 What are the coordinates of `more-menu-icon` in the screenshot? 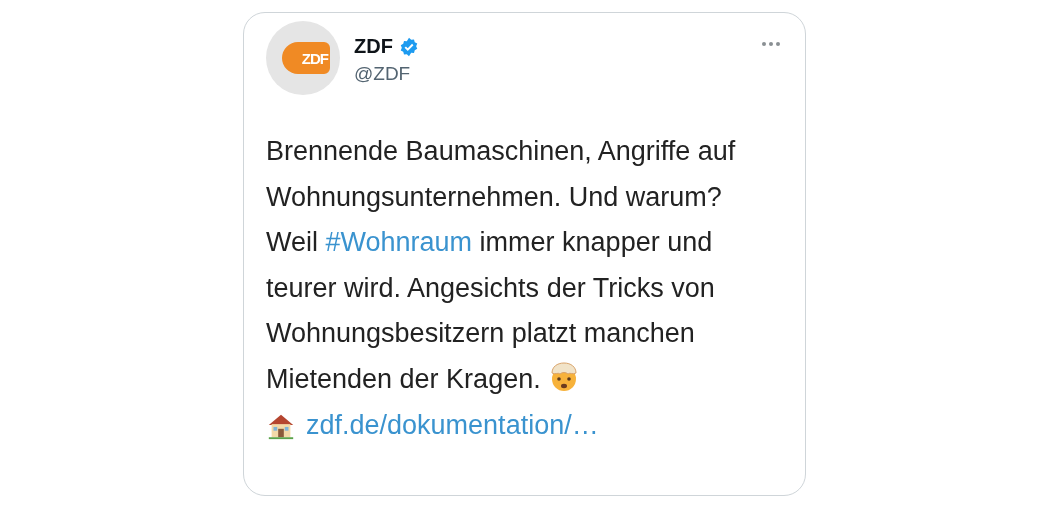 It's located at (771, 44).